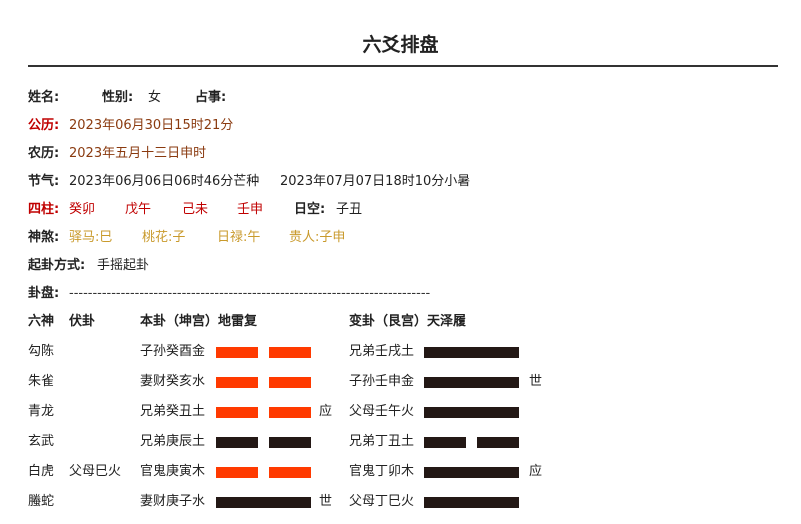  Describe the element at coordinates (41, 441) in the screenshot. I see `liushen-cell: 玄武` at that location.